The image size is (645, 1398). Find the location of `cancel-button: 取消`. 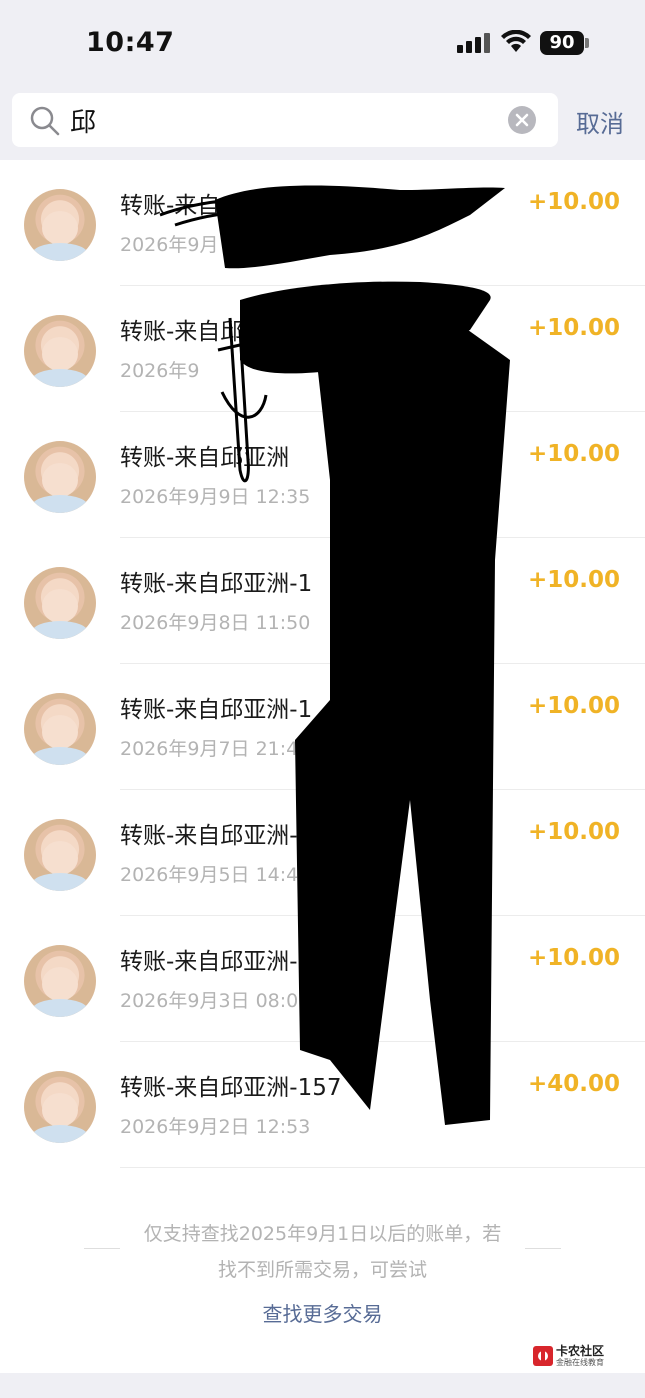

cancel-button: 取消 is located at coordinates (600, 121).